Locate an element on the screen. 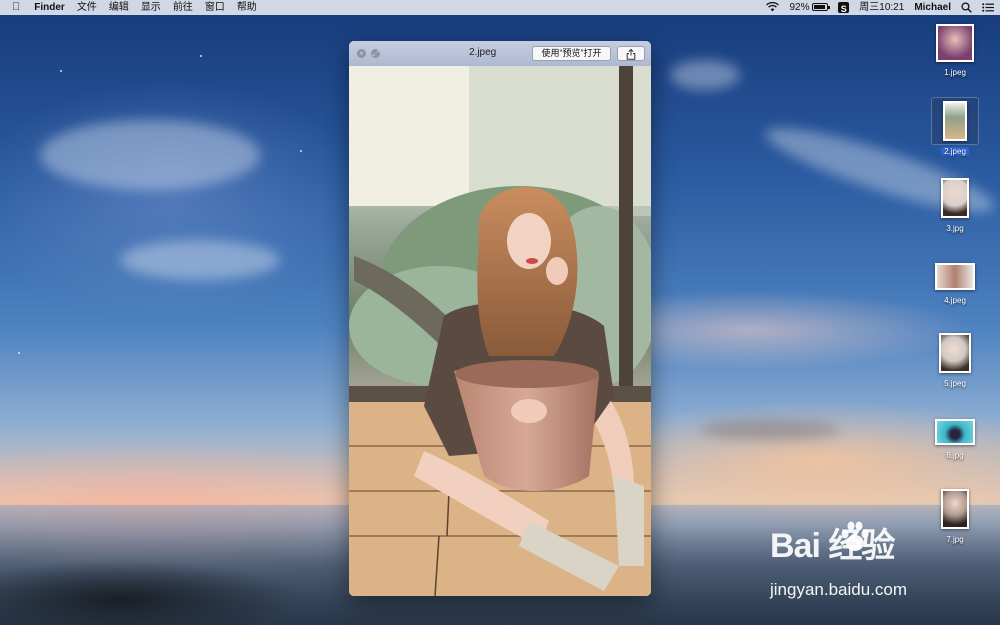 The height and width of the screenshot is (625, 1000). baidu-jingyan-watermark: Bai 经验 jingyan.baidu.com is located at coordinates (860, 560).